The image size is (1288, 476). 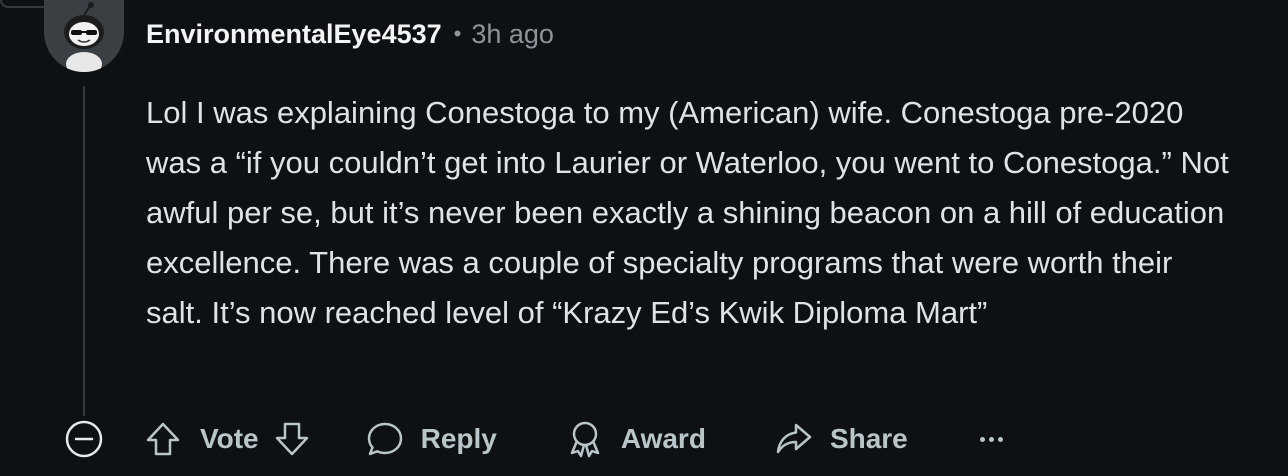 I want to click on share-button: Share, so click(x=841, y=439).